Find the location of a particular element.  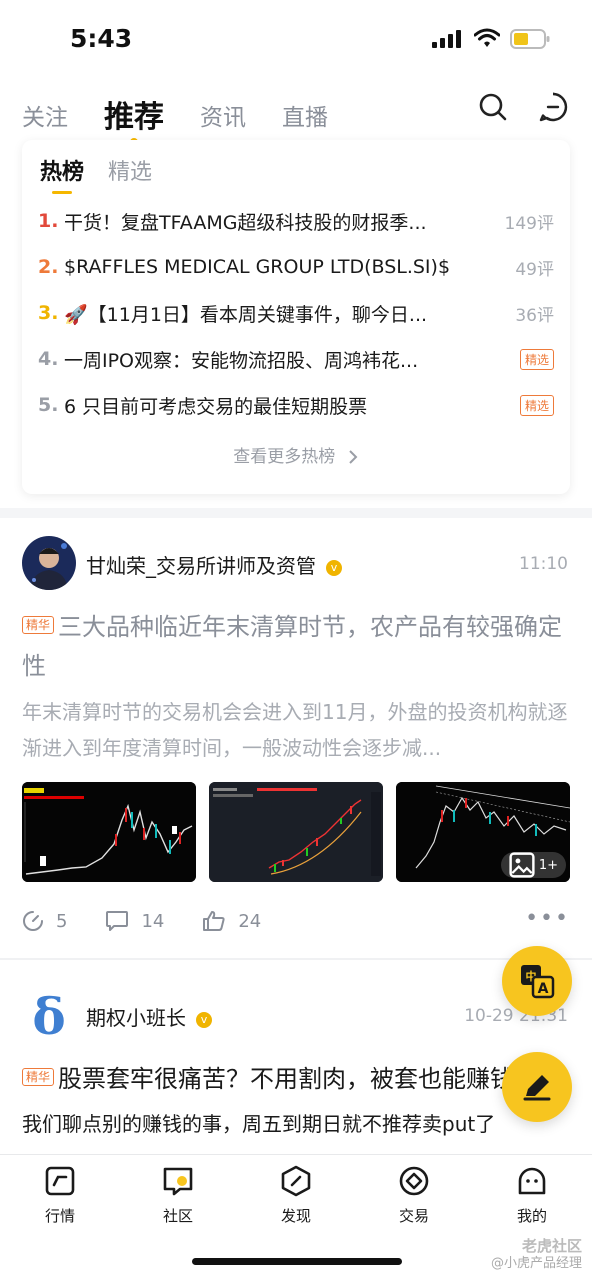

list-item: 5. 6 只目前可考虑交易的最佳短期股票 精选 is located at coordinates (296, 405).